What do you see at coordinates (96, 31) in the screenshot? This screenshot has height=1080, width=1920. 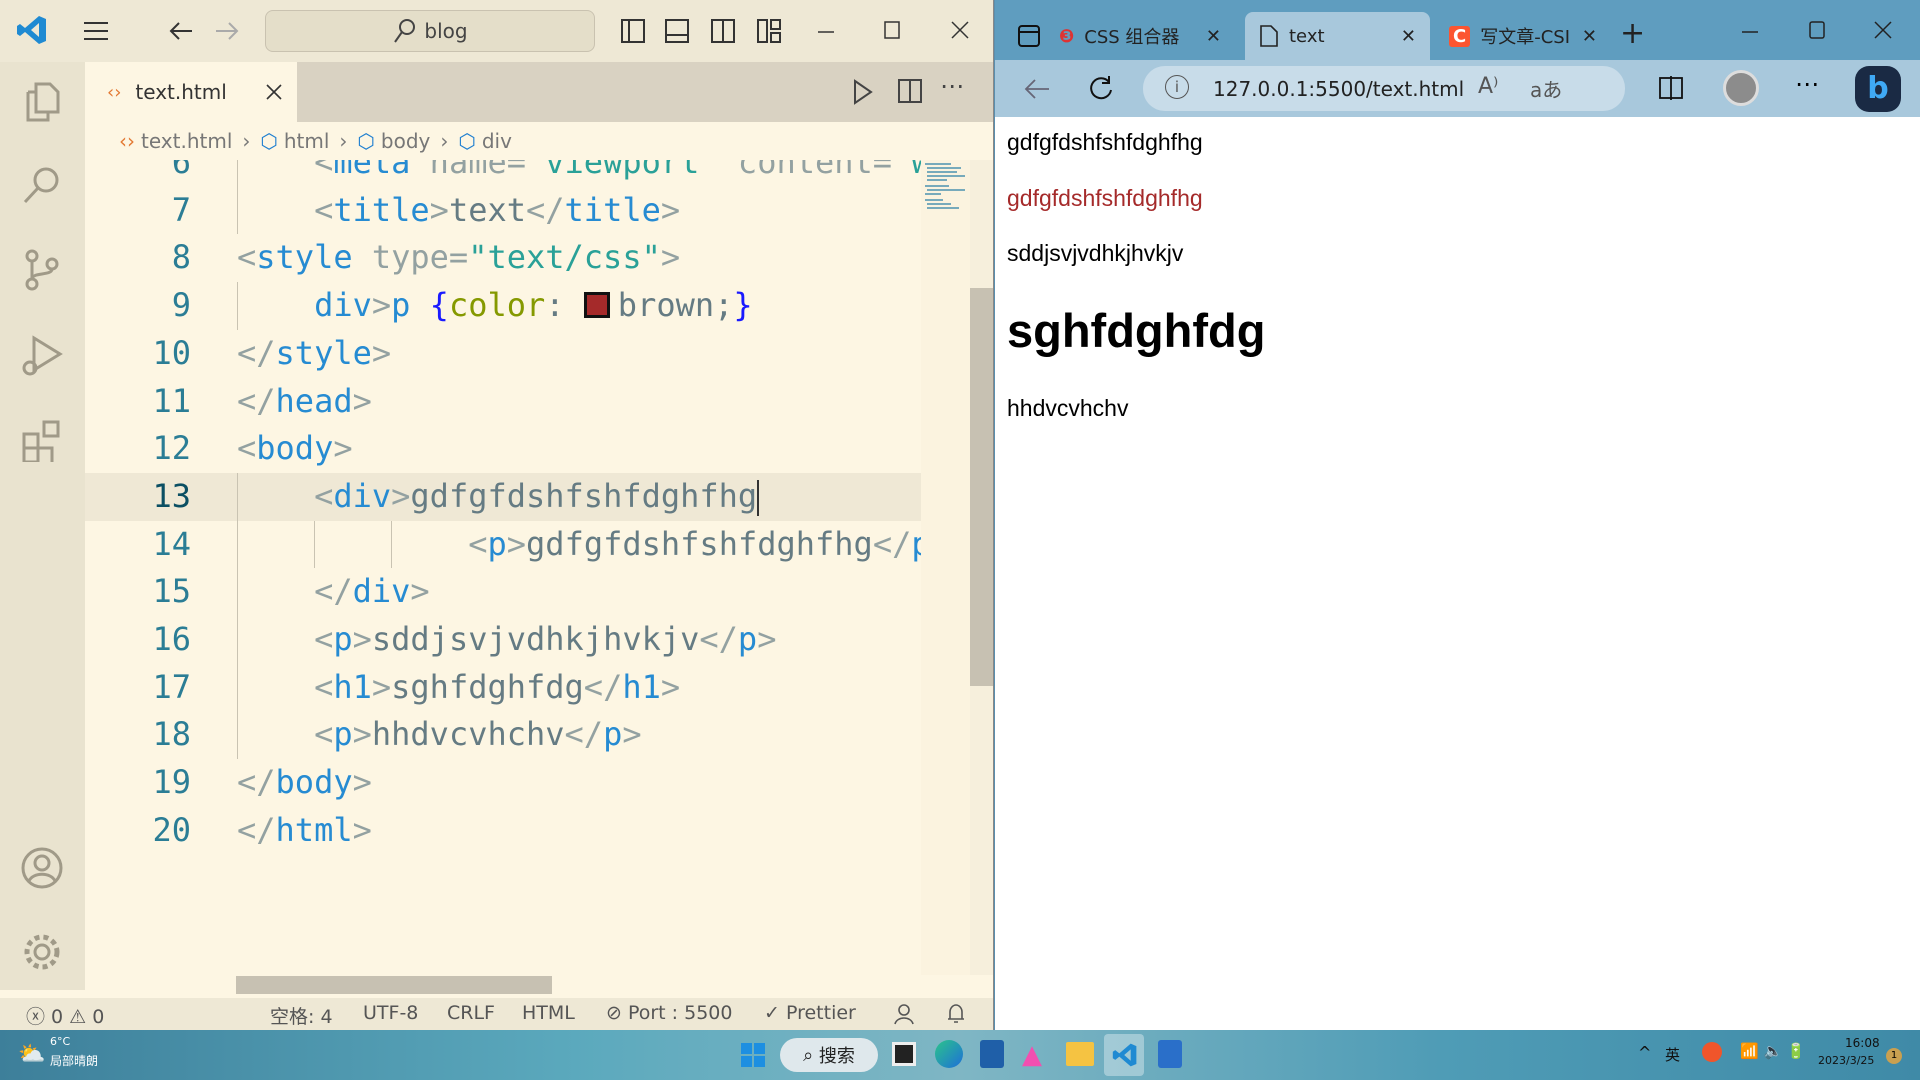 I see `menu-icon` at bounding box center [96, 31].